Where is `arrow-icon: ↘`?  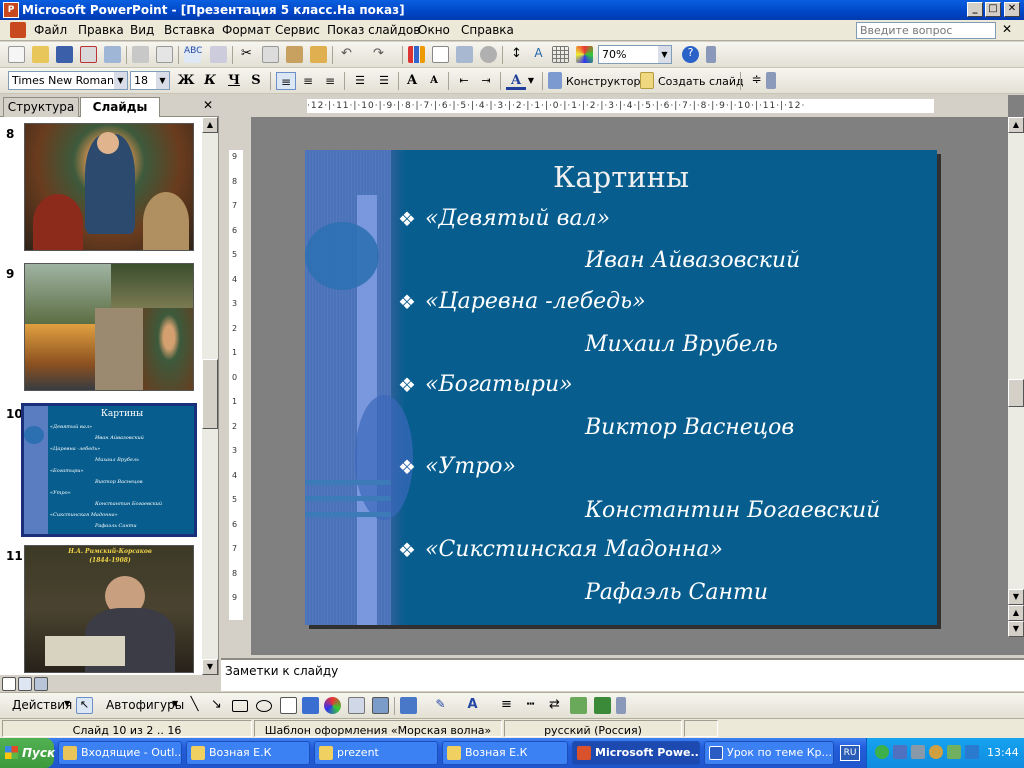 arrow-icon: ↘ is located at coordinates (216, 705).